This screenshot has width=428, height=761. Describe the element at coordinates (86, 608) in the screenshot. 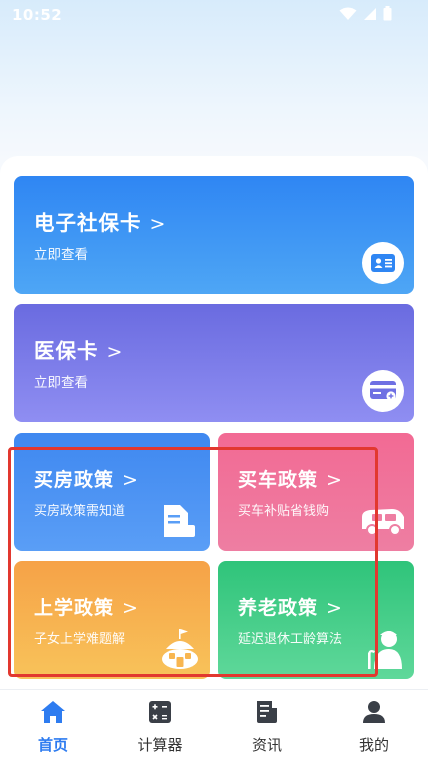

I see `school-policy-title: 上学政策 >` at that location.